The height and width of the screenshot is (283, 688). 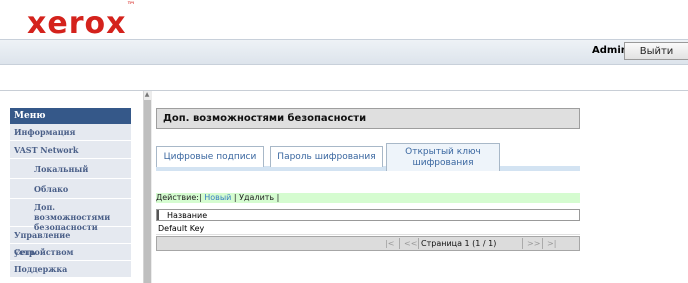 What do you see at coordinates (70, 116) in the screenshot?
I see `sidebar-title: Меню` at bounding box center [70, 116].